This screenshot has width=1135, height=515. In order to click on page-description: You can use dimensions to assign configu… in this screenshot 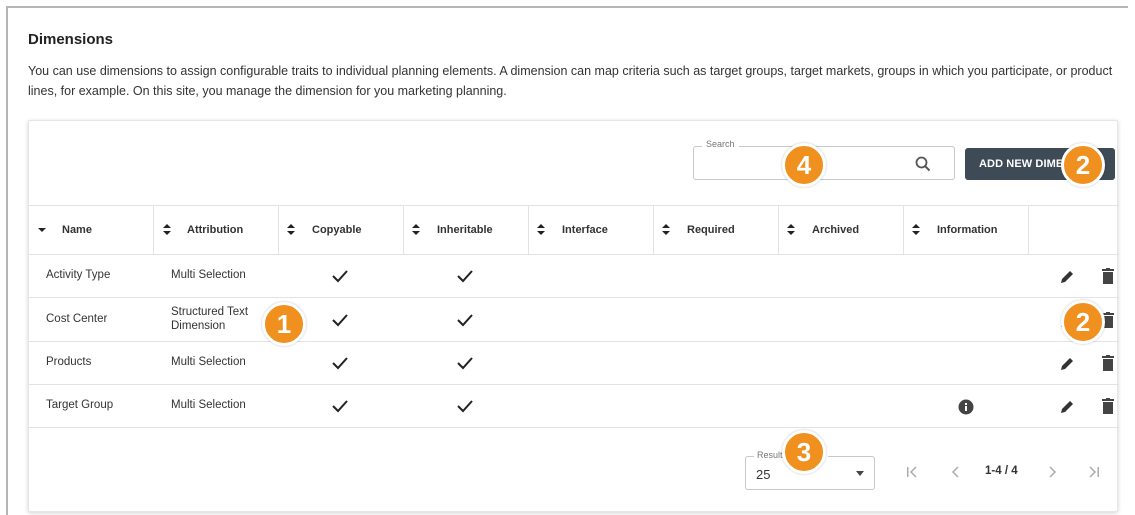, I will do `click(570, 81)`.